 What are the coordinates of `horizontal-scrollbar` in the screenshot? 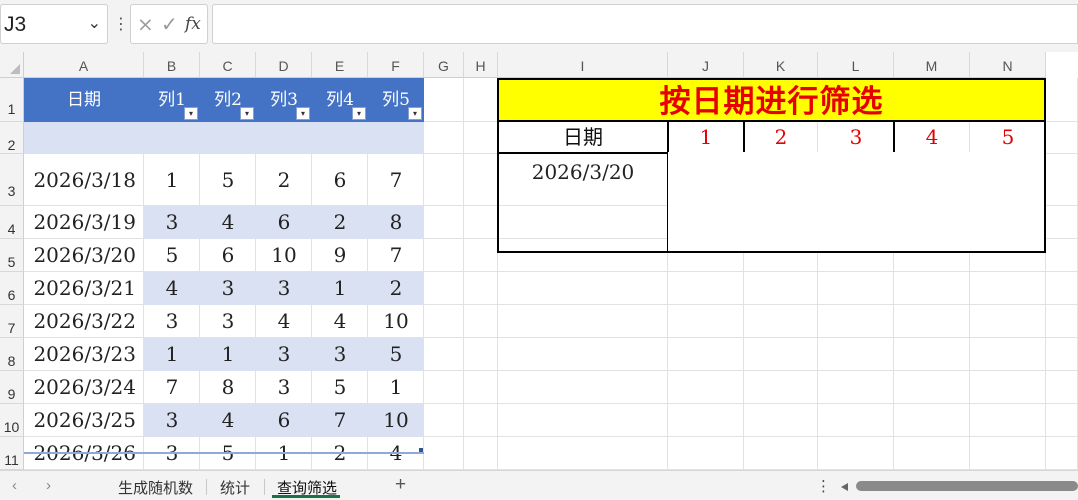 It's located at (967, 486).